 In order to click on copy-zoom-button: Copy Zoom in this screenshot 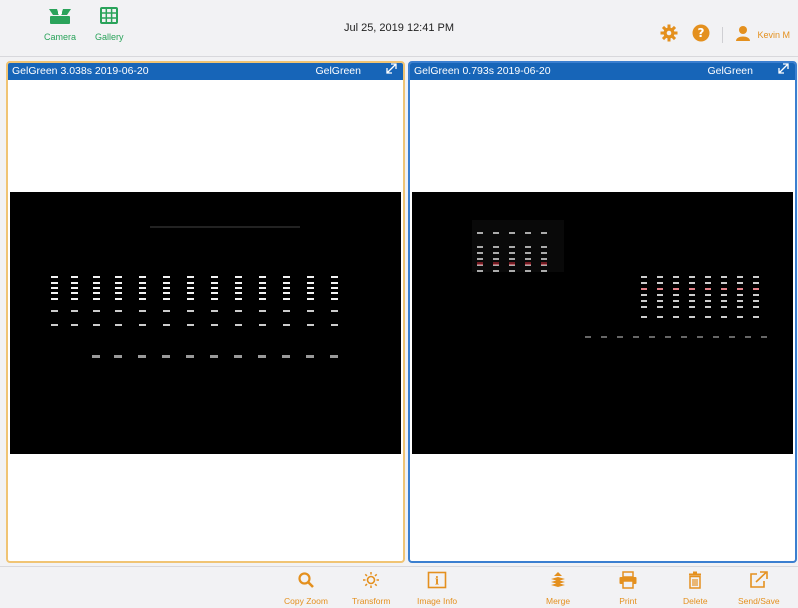, I will do `click(306, 588)`.